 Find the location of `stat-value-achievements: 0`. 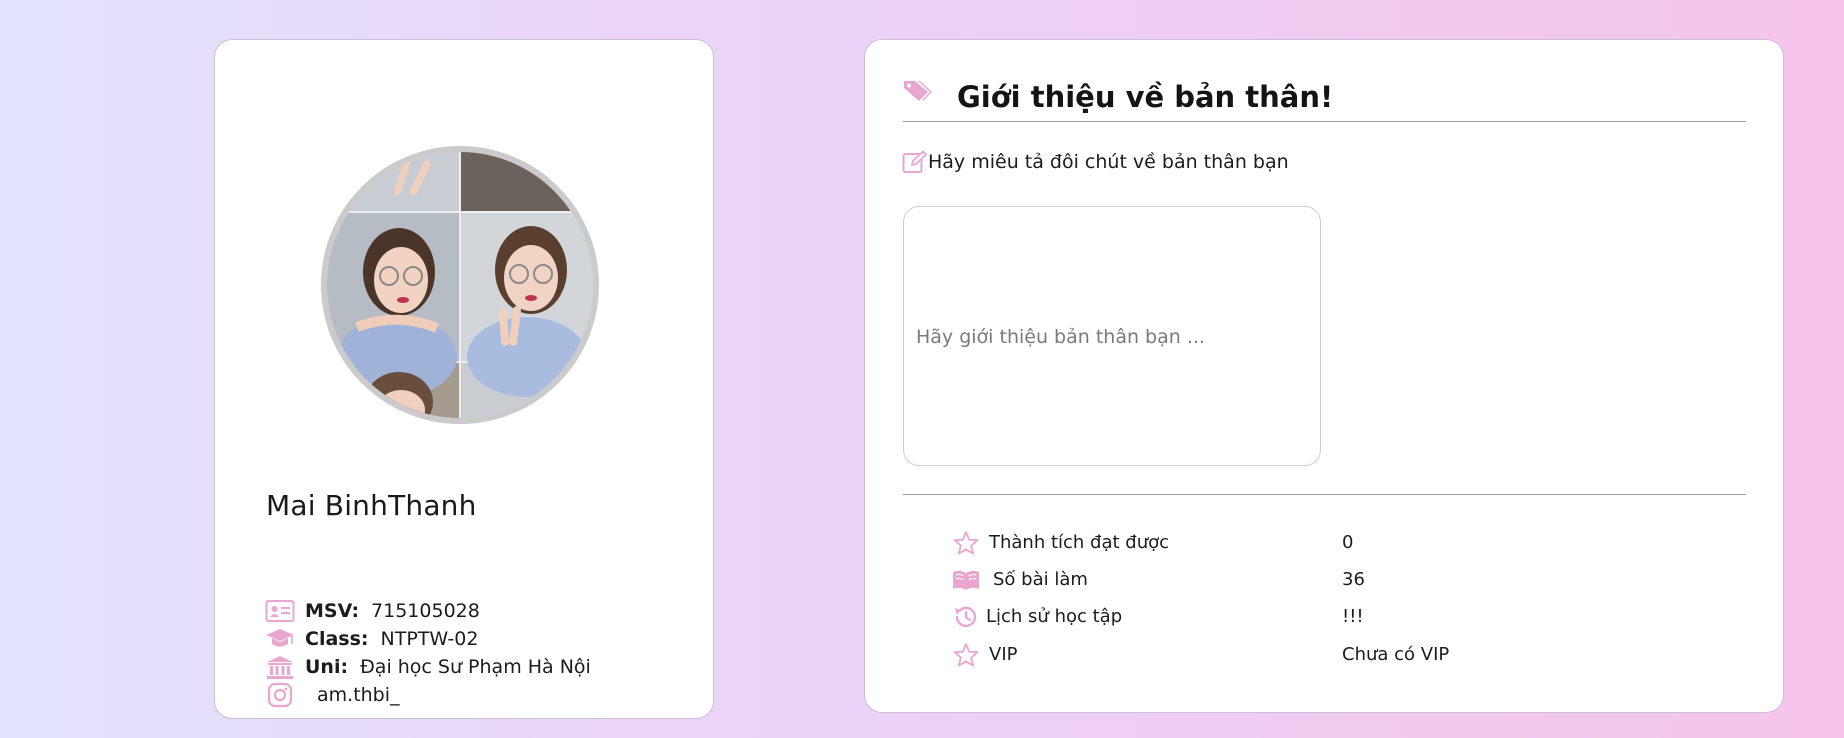

stat-value-achievements: 0 is located at coordinates (1348, 542).